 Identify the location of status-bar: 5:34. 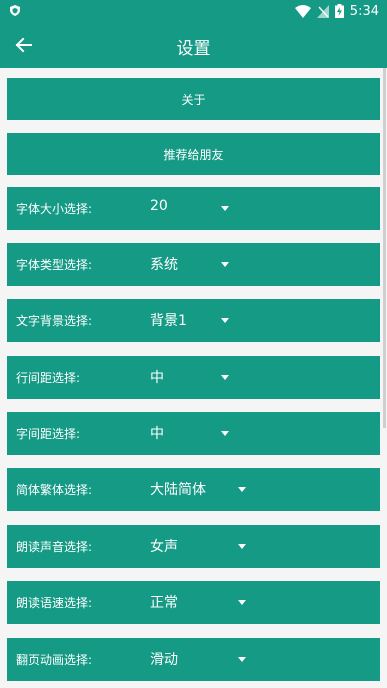
(193, 11).